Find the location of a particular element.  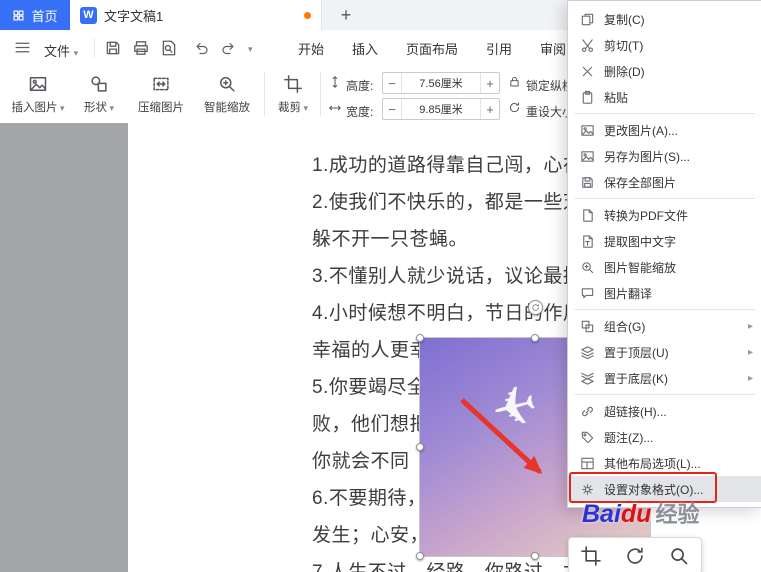

tab-review: 审阅 is located at coordinates (553, 48).